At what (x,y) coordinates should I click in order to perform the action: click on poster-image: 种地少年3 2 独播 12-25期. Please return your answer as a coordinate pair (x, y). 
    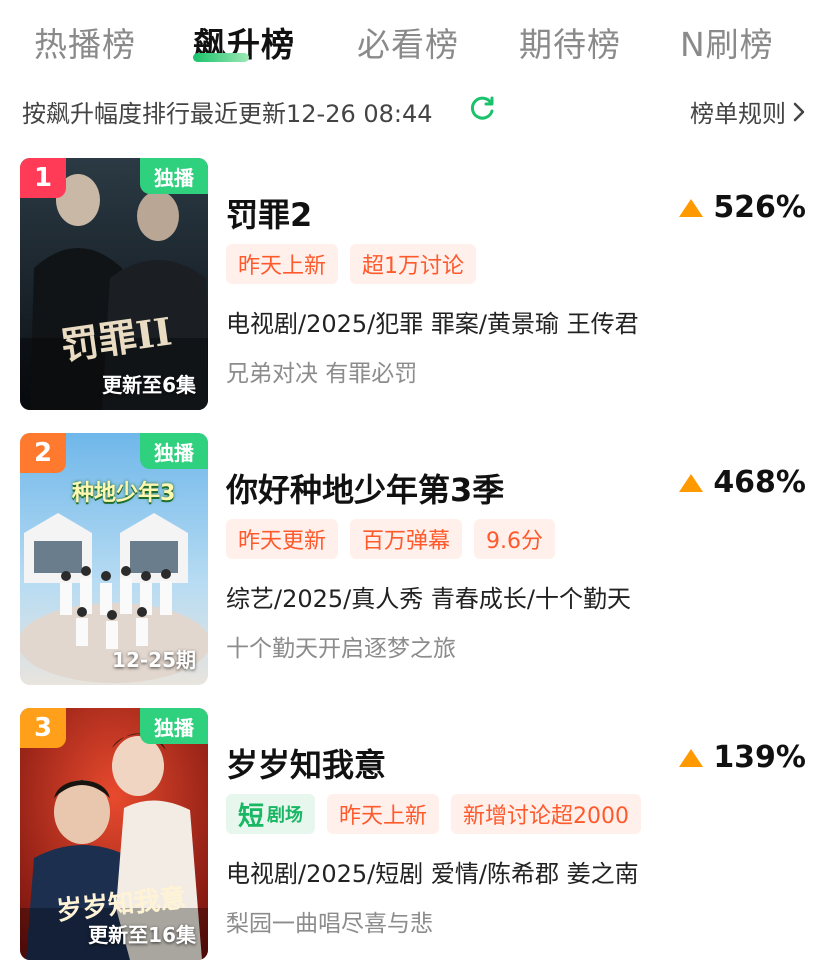
    Looking at the image, I should click on (114, 559).